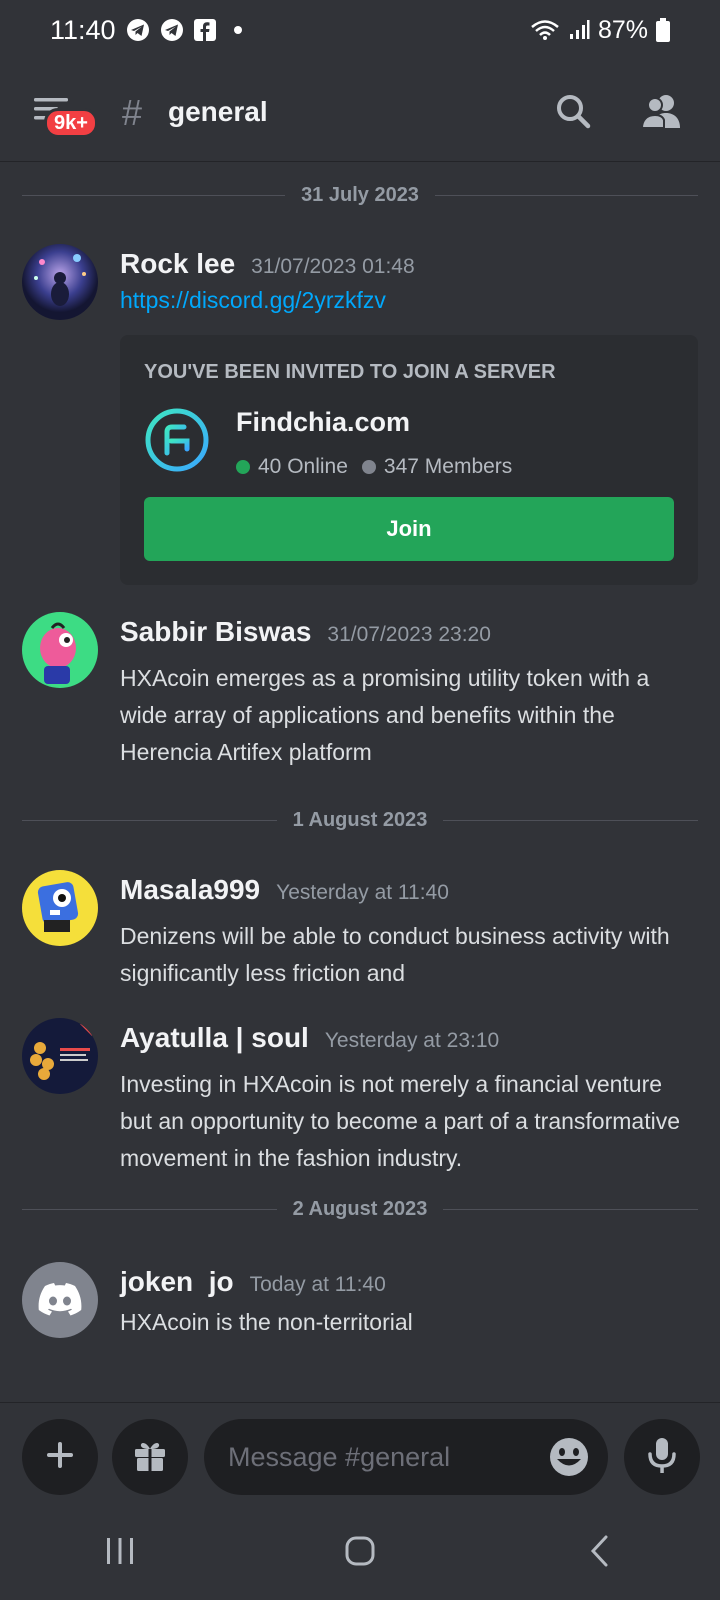 The height and width of the screenshot is (1600, 720). Describe the element at coordinates (243, 467) in the screenshot. I see `online-dot` at that location.